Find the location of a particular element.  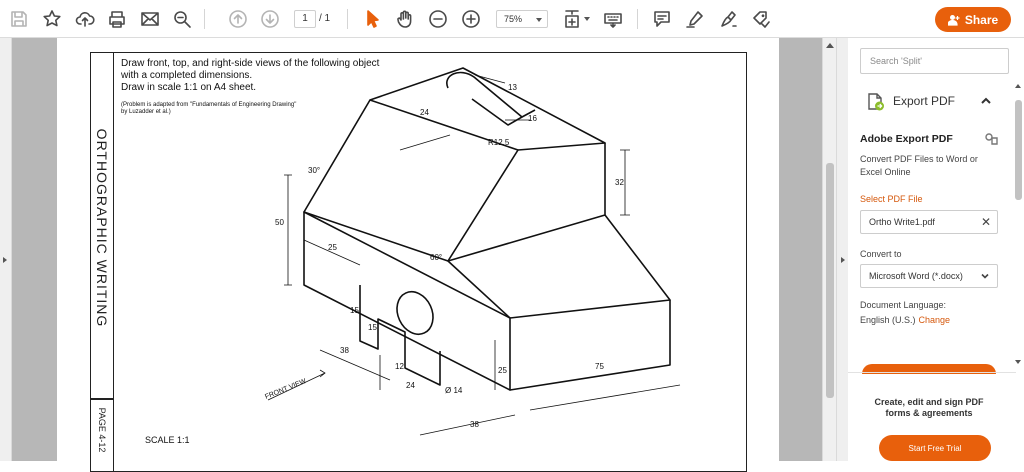

search-input: Search 'Split' is located at coordinates (934, 61).